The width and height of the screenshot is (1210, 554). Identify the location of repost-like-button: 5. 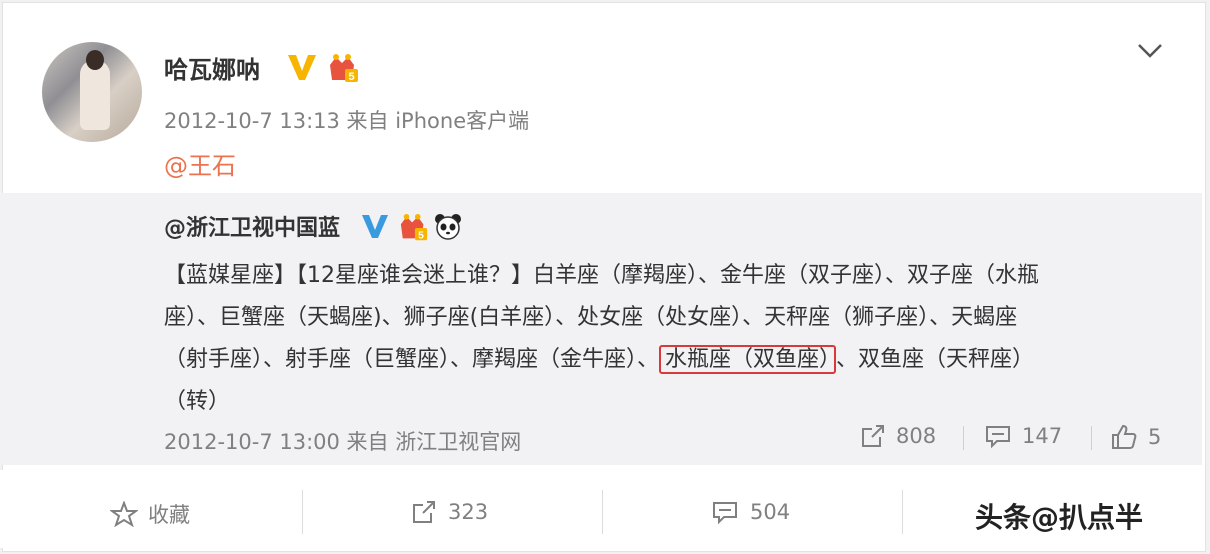
(1135, 437).